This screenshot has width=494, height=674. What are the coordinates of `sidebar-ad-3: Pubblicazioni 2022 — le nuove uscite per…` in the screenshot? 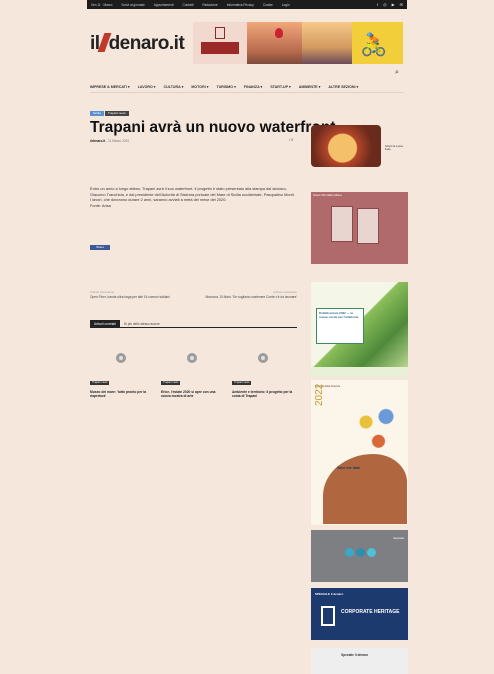 It's located at (359, 329).